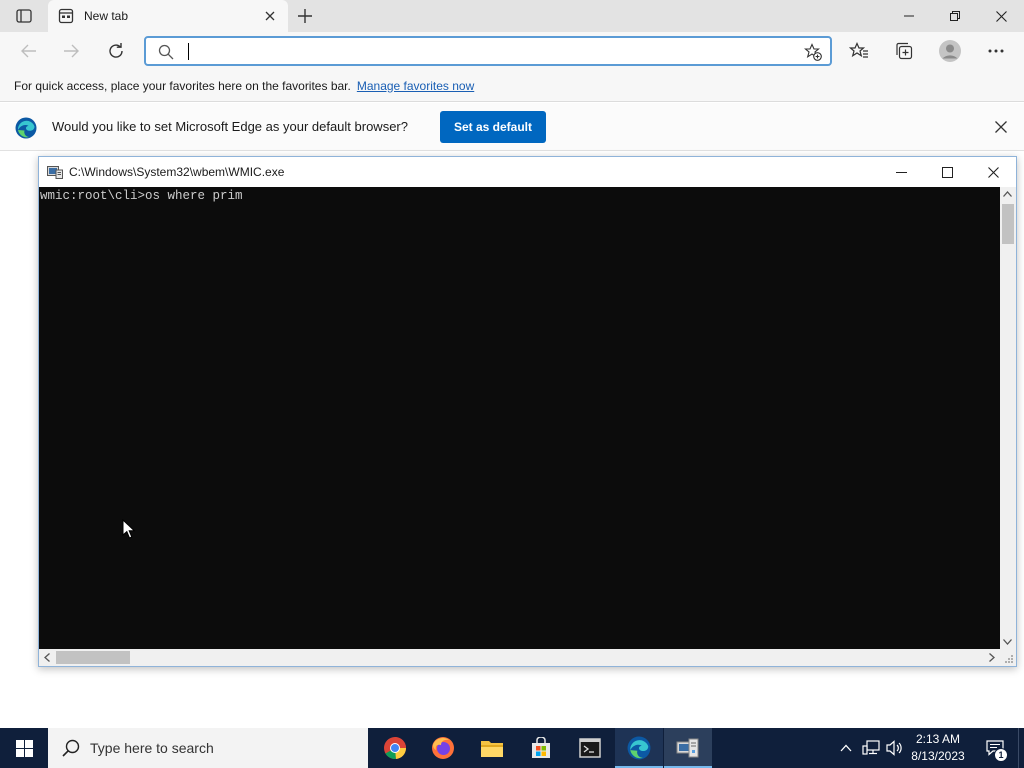 Image resolution: width=1024 pixels, height=768 pixels. I want to click on wmic-icon, so click(687, 748).